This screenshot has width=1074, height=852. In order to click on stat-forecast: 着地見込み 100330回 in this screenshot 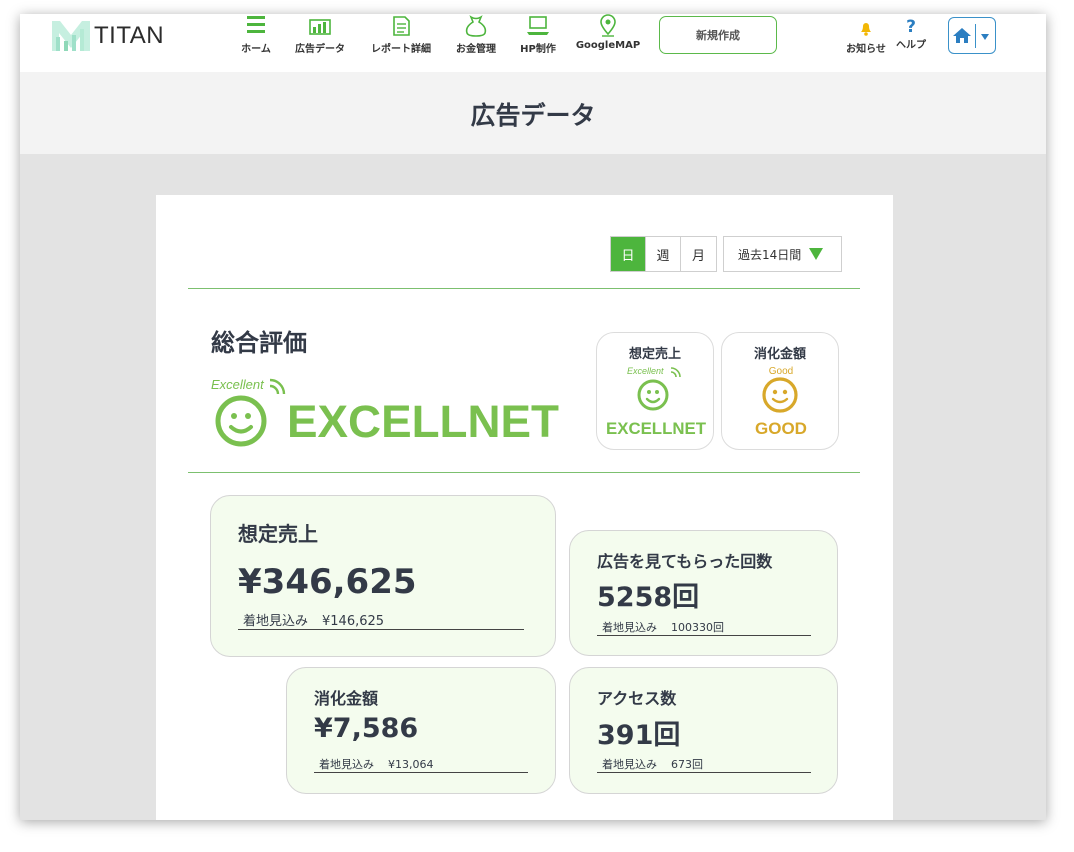, I will do `click(704, 627)`.